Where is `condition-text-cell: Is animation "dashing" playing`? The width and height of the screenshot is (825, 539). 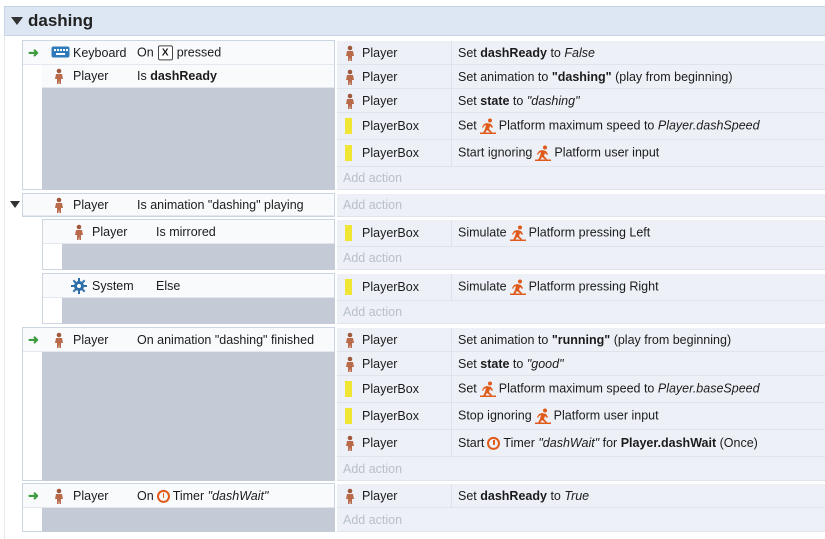
condition-text-cell: Is animation "dashing" playing is located at coordinates (232, 205).